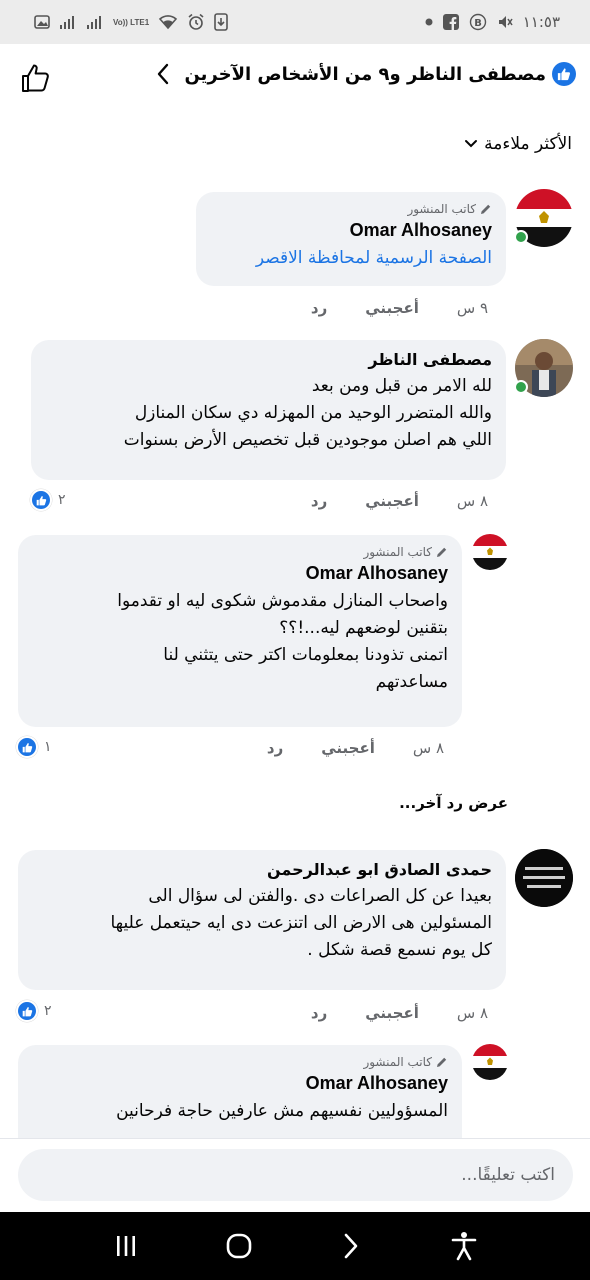  I want to click on accessibility-icon, so click(464, 1246).